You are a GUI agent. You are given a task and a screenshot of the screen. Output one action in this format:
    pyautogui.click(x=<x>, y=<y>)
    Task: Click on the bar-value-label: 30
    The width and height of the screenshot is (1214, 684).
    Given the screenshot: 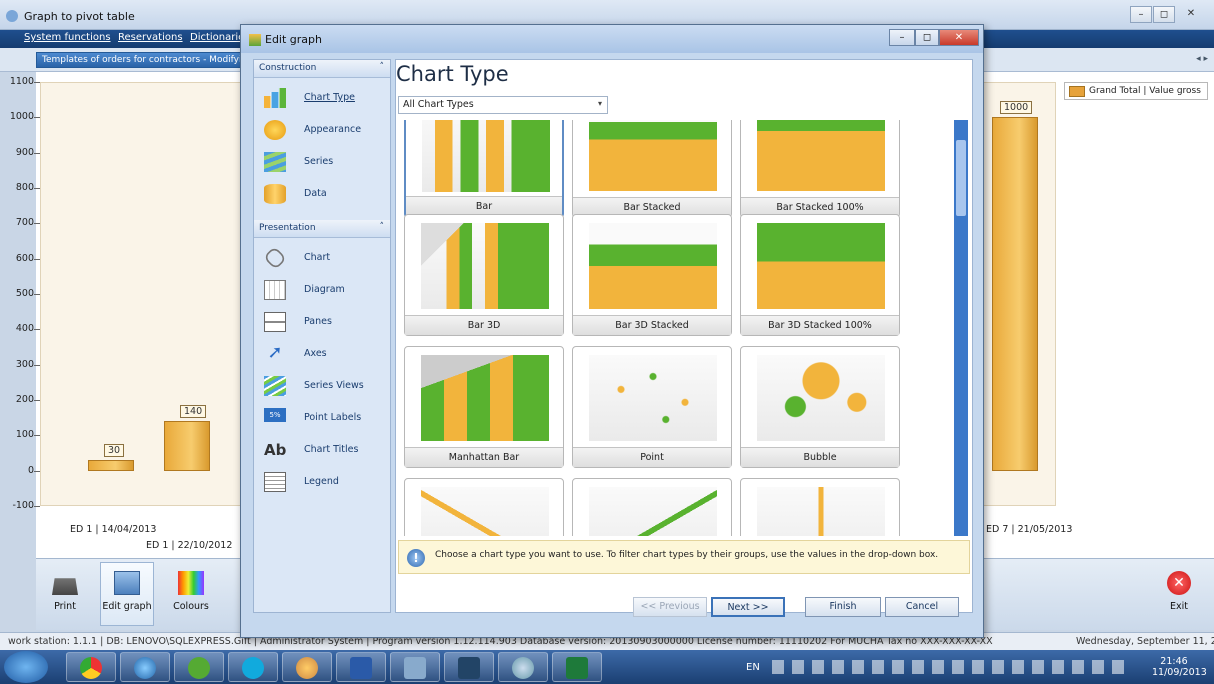 What is the action you would take?
    pyautogui.click(x=114, y=451)
    